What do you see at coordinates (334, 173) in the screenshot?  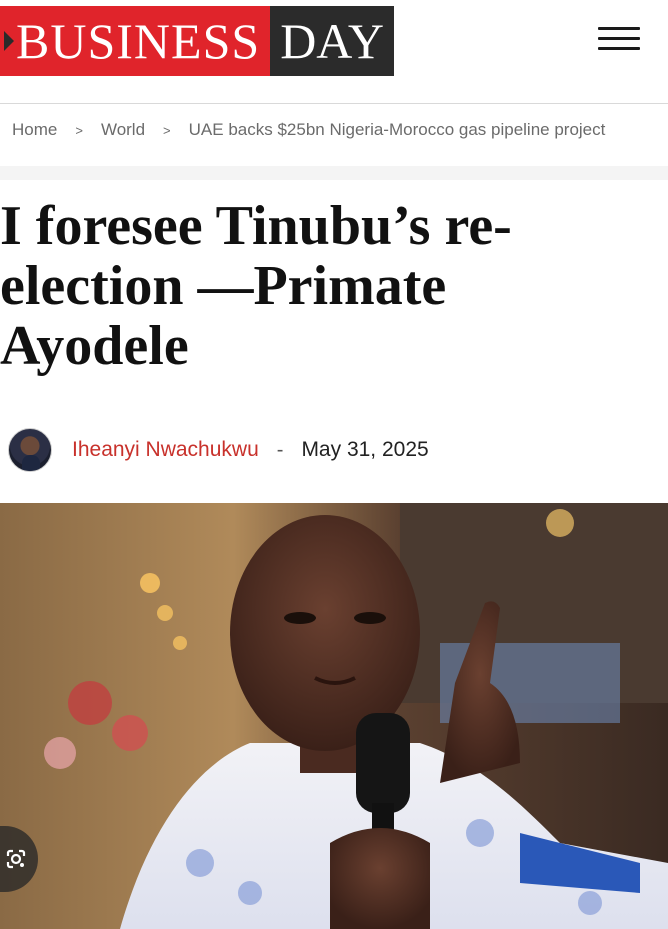 I see `section-divider` at bounding box center [334, 173].